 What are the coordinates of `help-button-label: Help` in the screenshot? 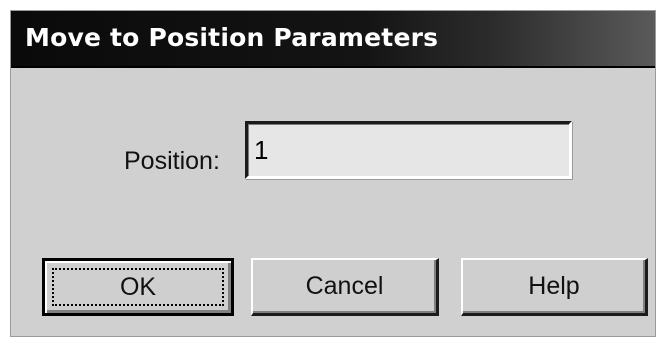 It's located at (554, 286).